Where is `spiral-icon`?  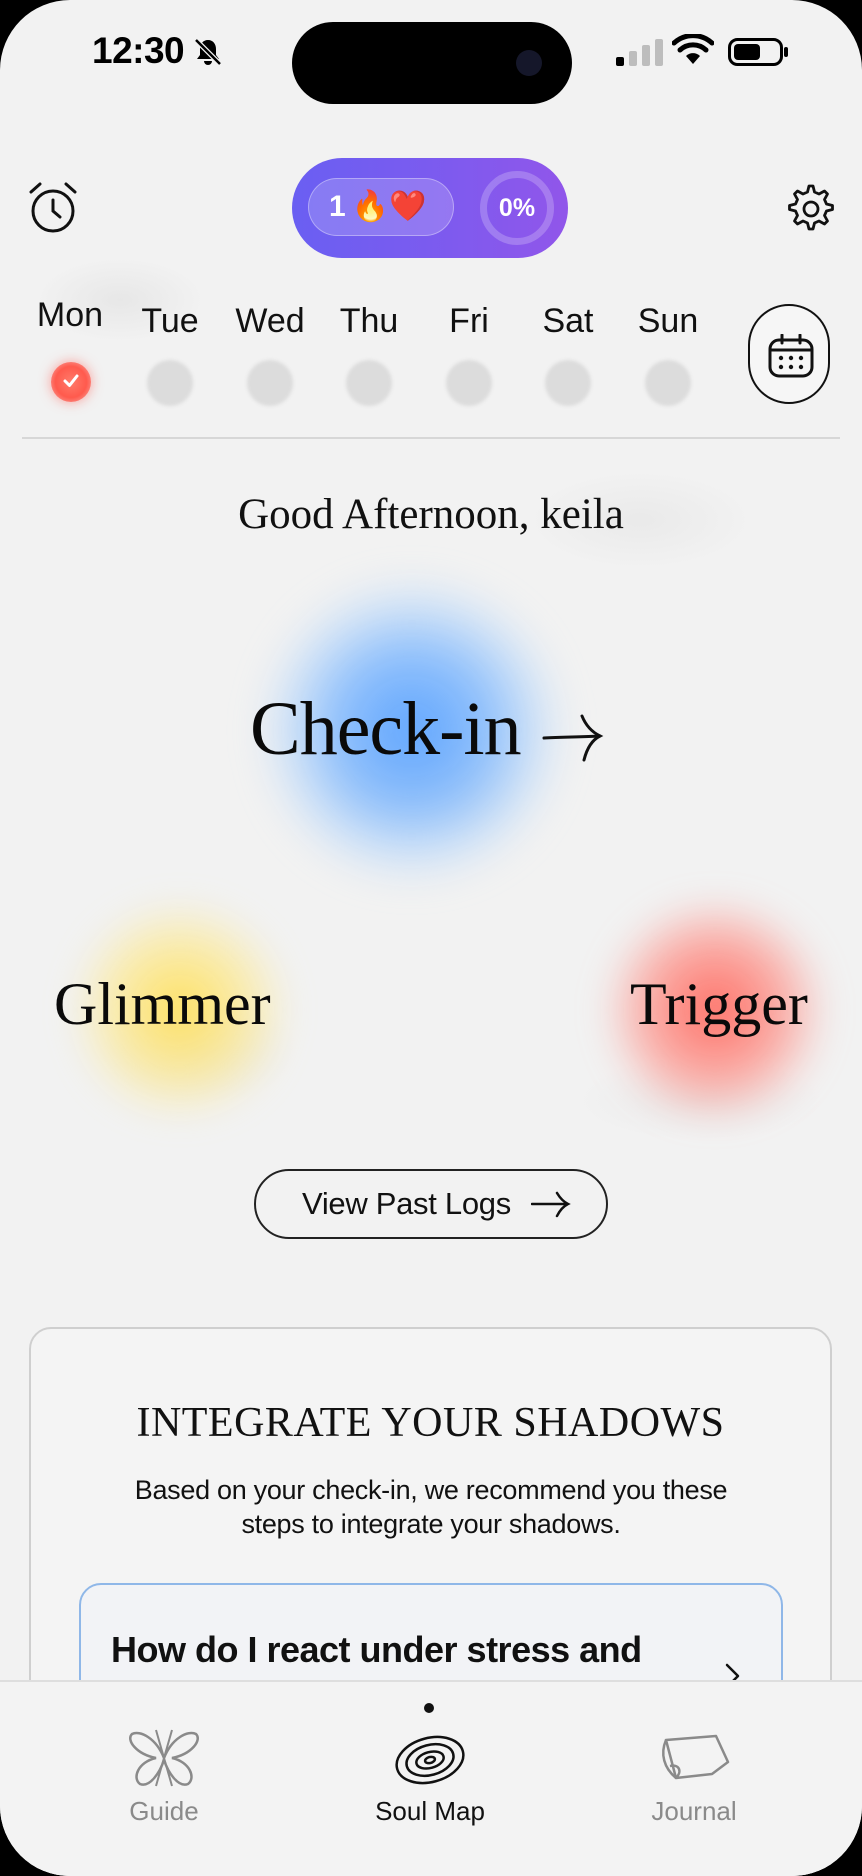
spiral-icon is located at coordinates (430, 1760).